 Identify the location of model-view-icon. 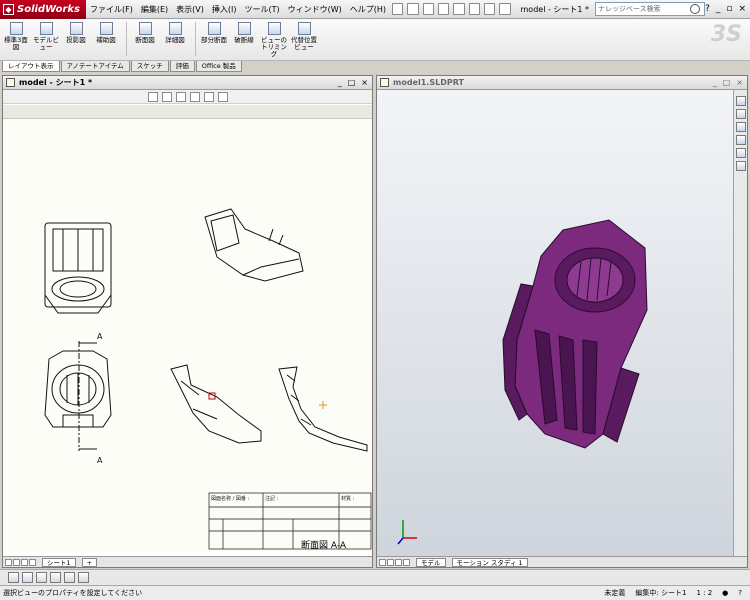
(46, 28).